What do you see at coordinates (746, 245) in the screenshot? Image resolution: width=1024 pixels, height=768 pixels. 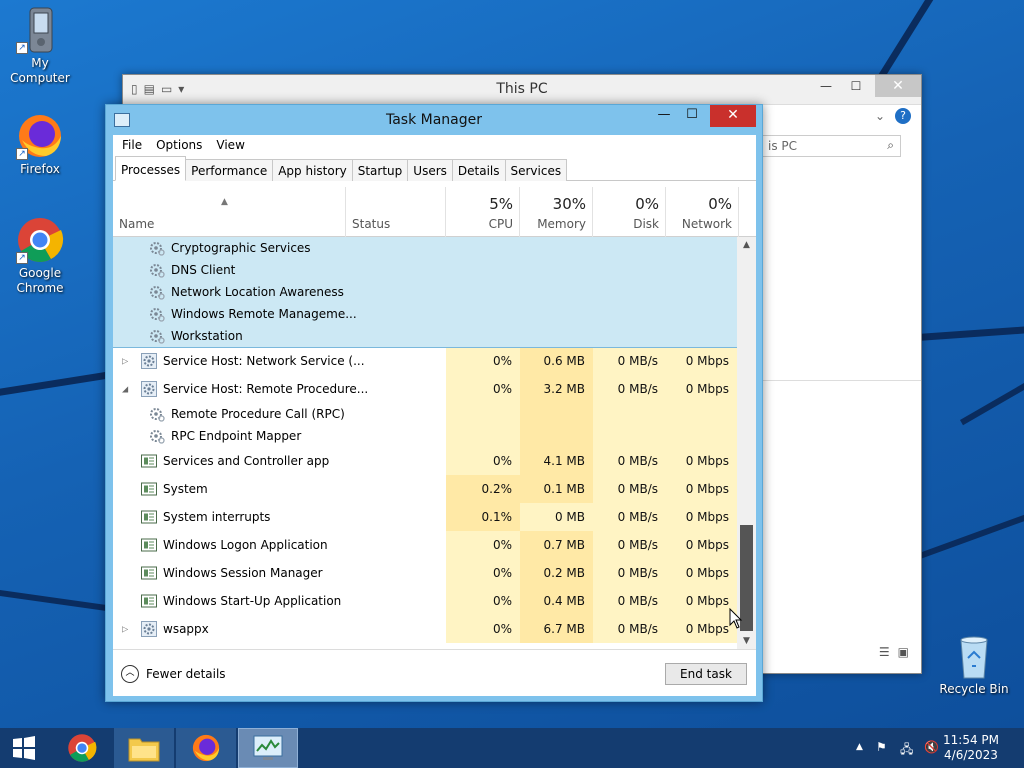 I see `scroll-up-icon: ▲` at bounding box center [746, 245].